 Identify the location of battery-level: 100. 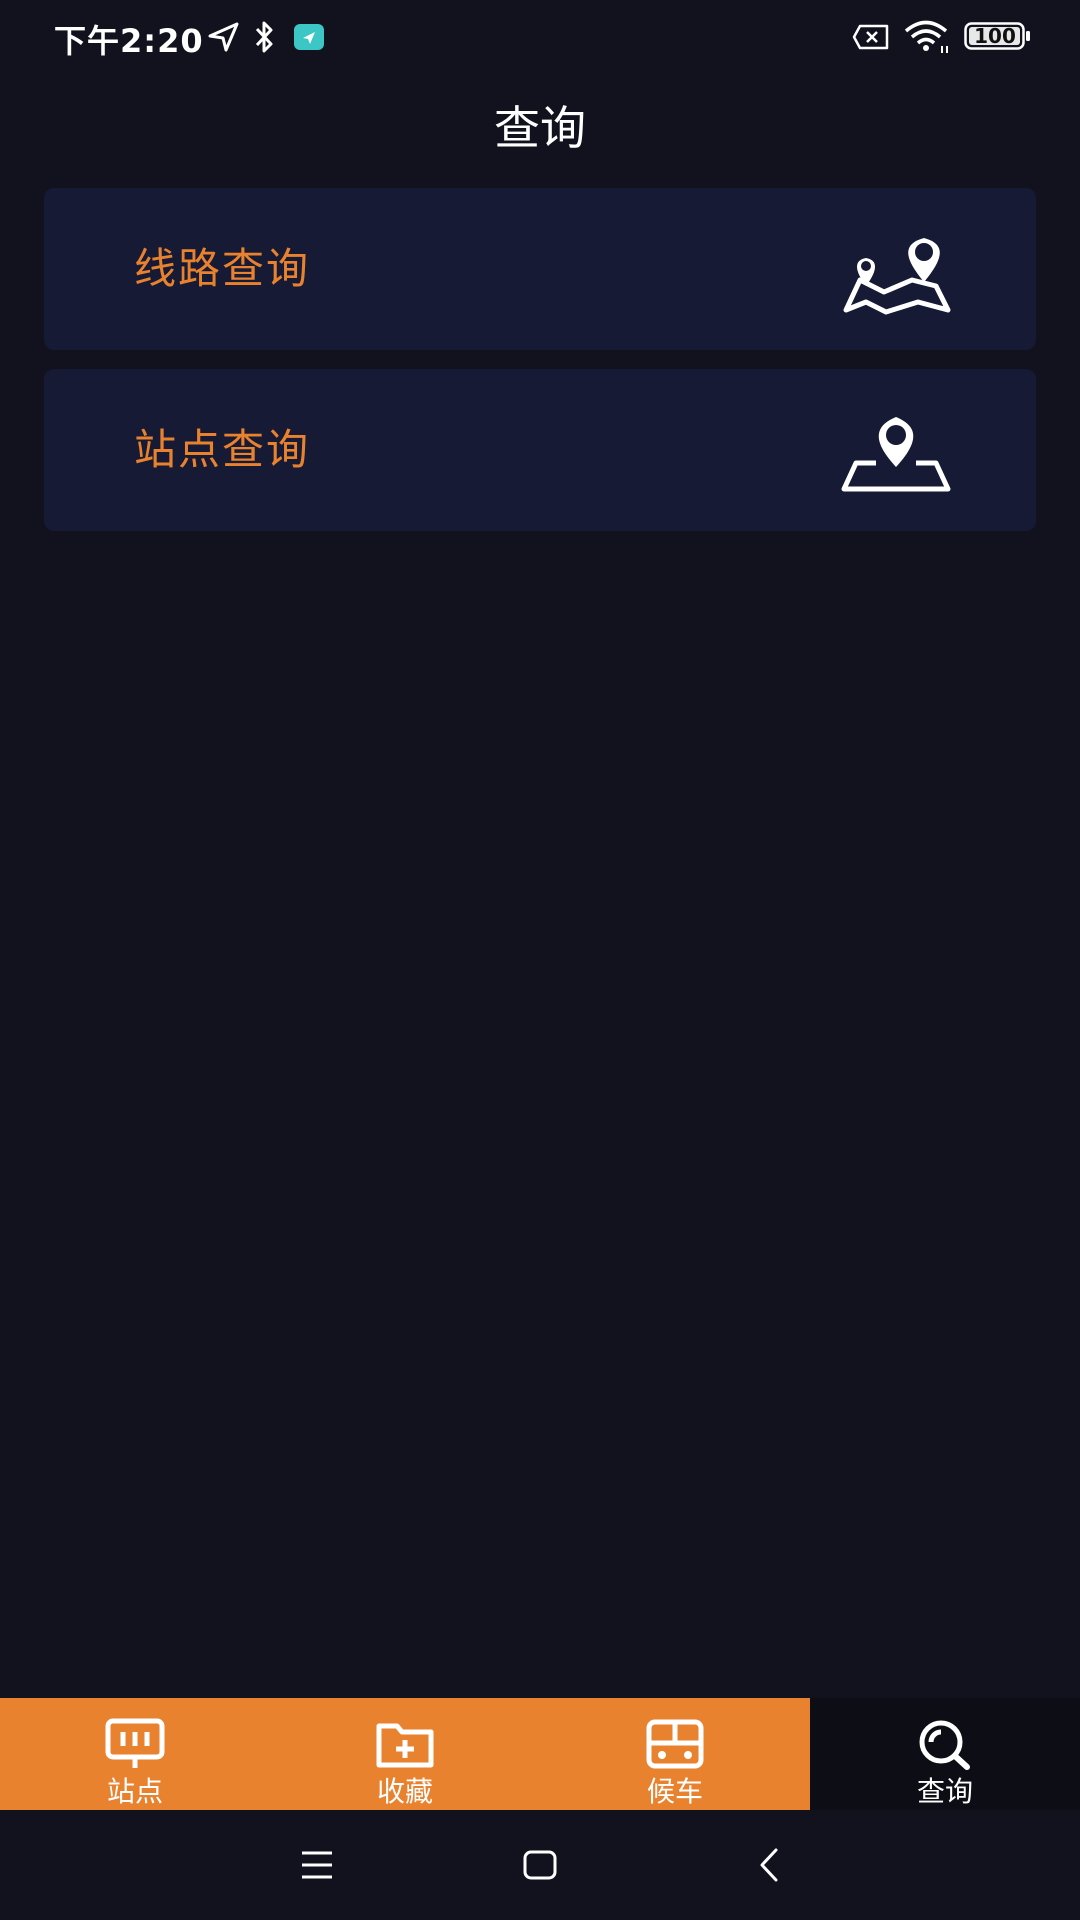
(995, 36).